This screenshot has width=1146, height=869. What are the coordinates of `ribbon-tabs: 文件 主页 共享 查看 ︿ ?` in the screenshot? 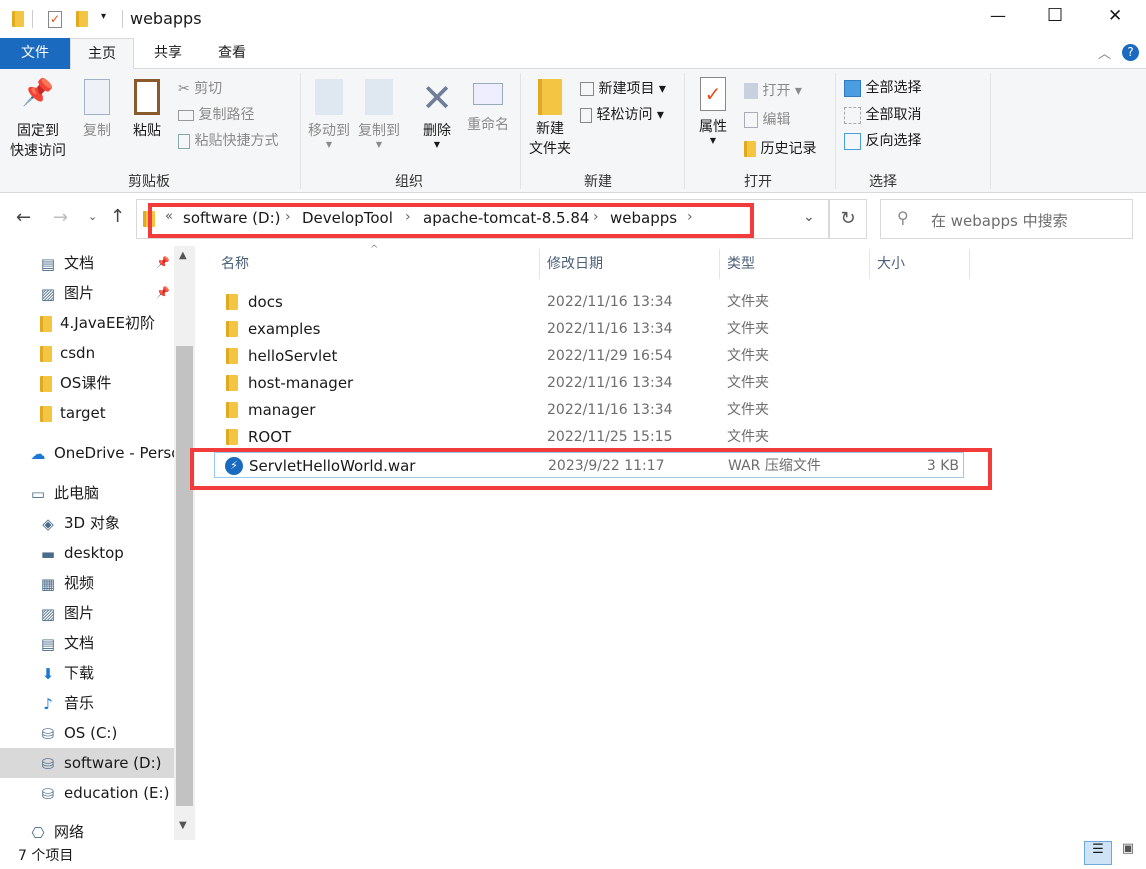 It's located at (573, 54).